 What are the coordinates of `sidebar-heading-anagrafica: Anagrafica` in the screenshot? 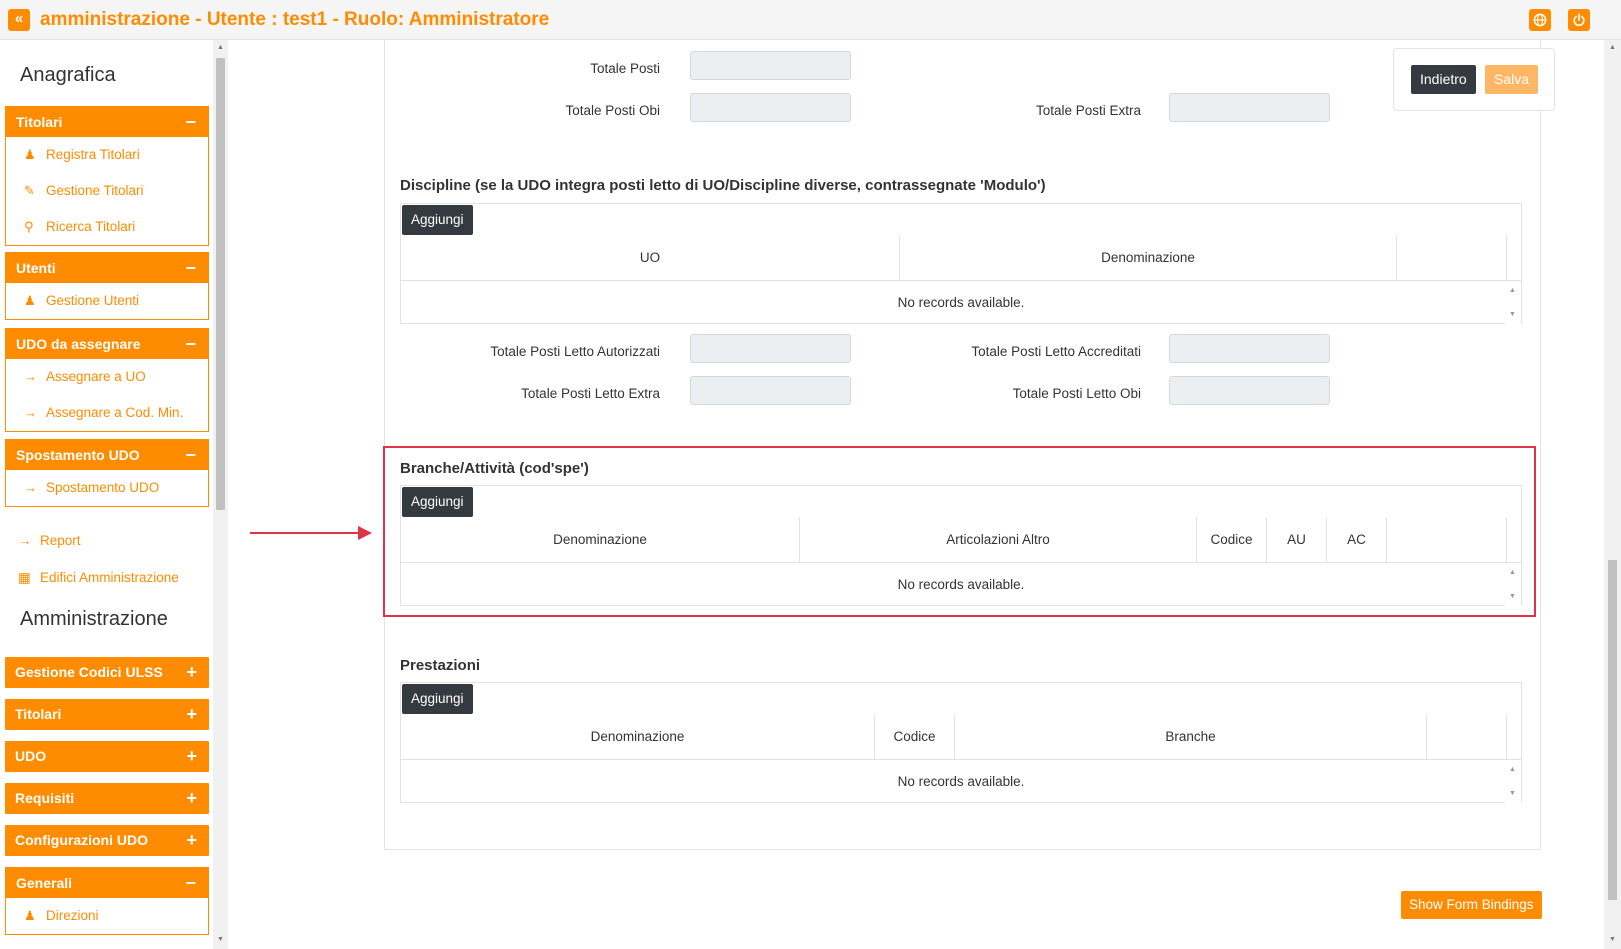 It's located at (68, 75).